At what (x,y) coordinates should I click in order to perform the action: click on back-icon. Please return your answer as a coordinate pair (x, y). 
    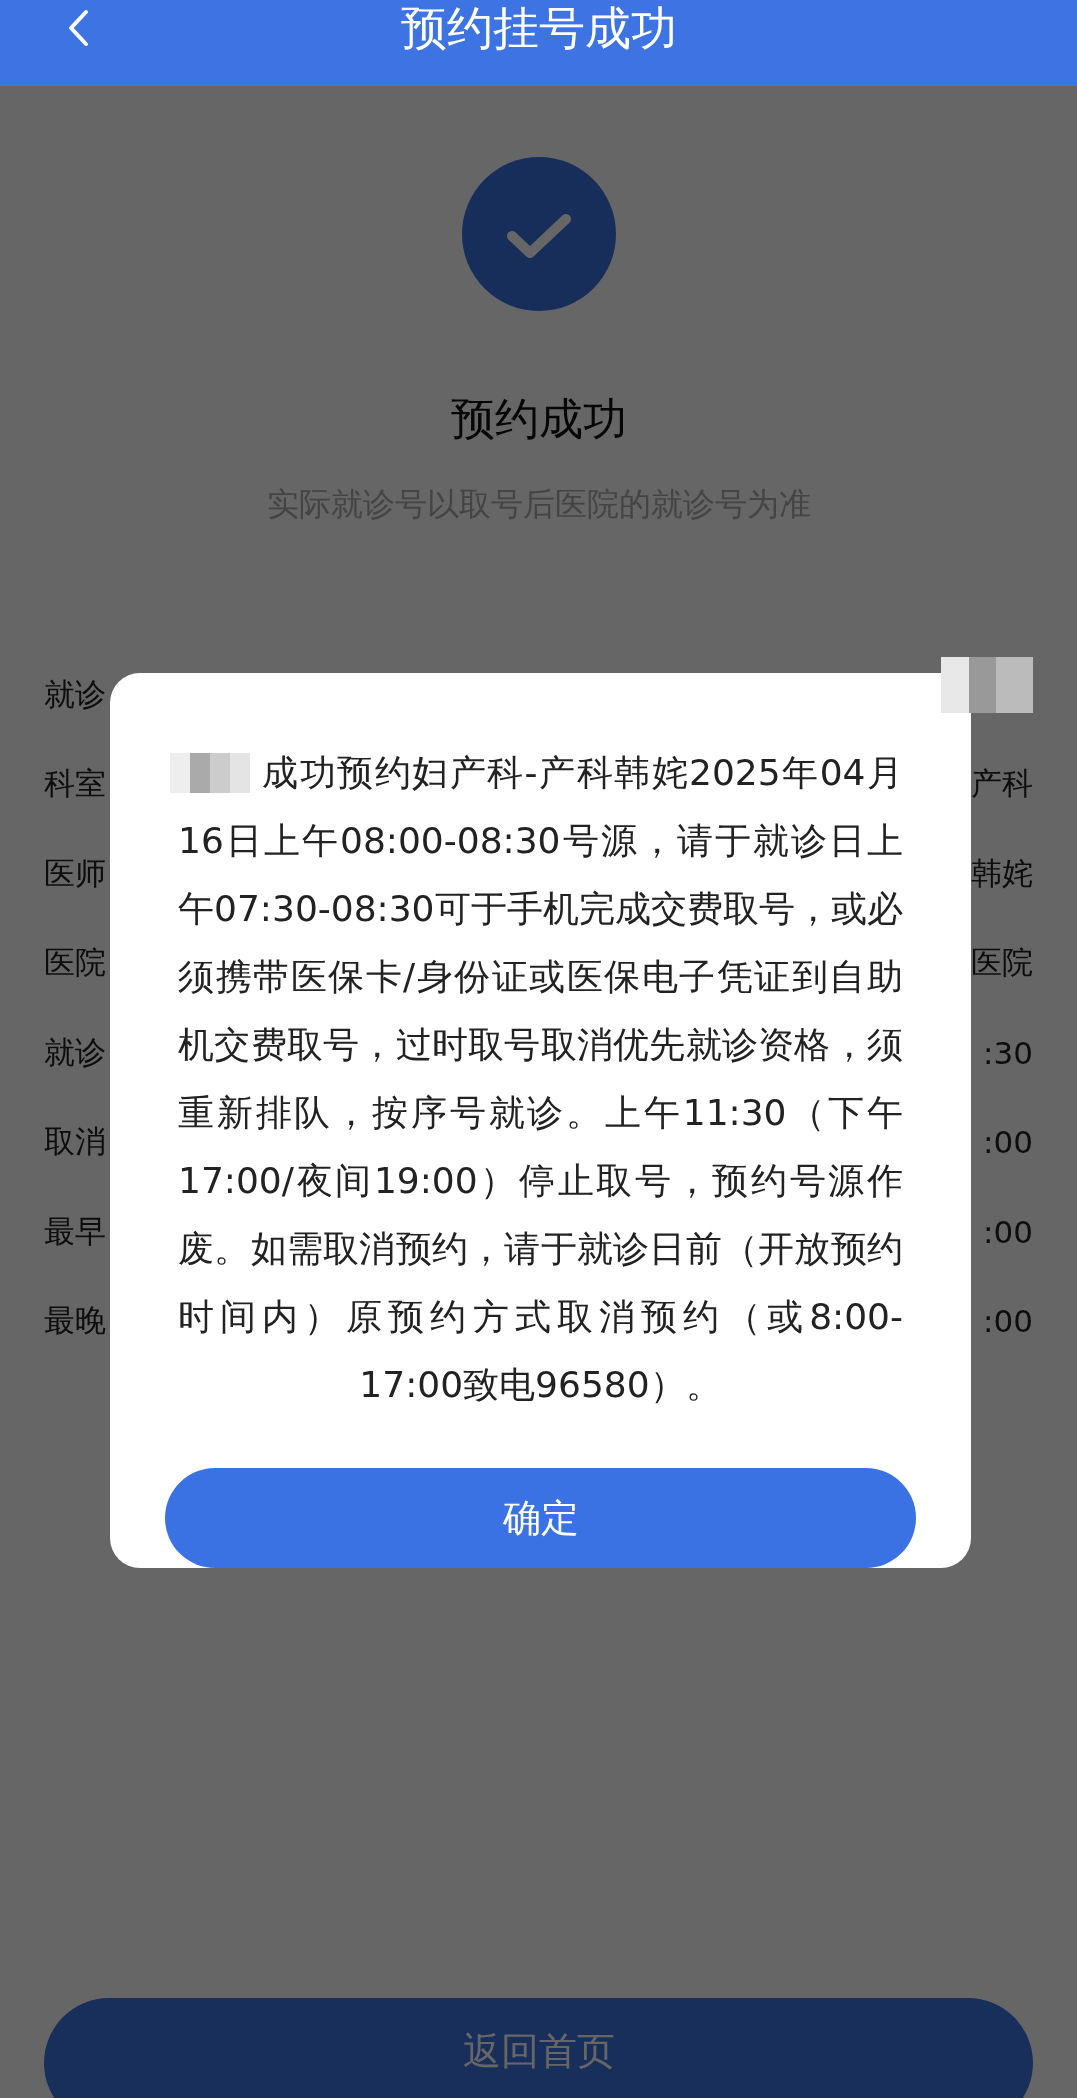
    Looking at the image, I should click on (78, 28).